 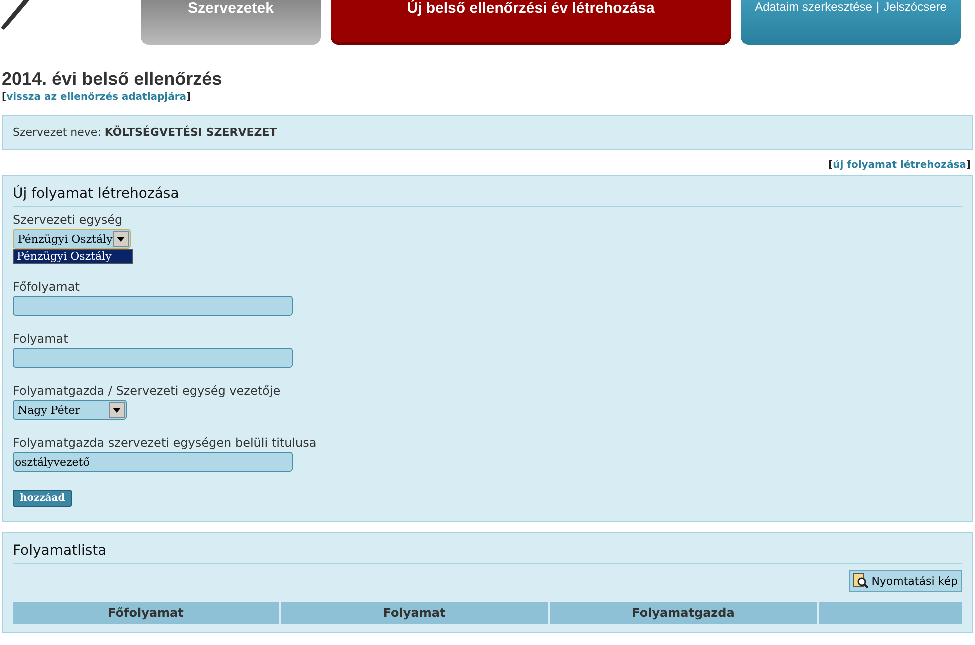 What do you see at coordinates (165, 443) in the screenshot?
I see `field-label: Folyamatgazda szervezeti egységen belüli titulusa` at bounding box center [165, 443].